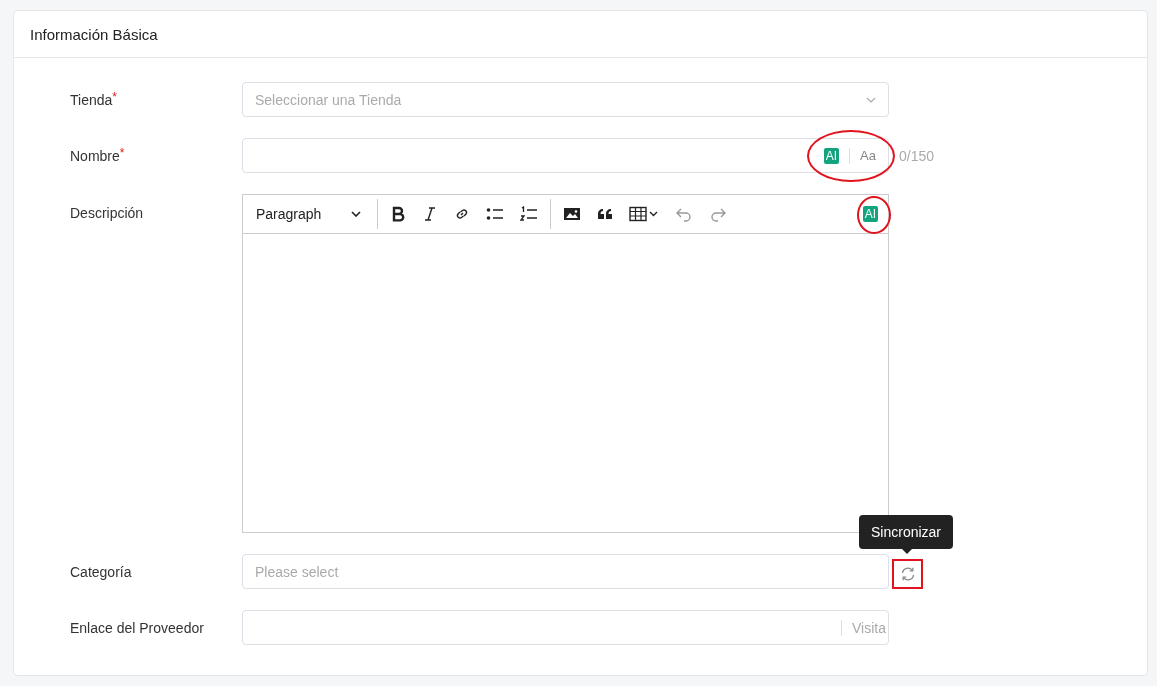 The width and height of the screenshot is (1157, 686). What do you see at coordinates (101, 571) in the screenshot?
I see `field-label: Categoría` at bounding box center [101, 571].